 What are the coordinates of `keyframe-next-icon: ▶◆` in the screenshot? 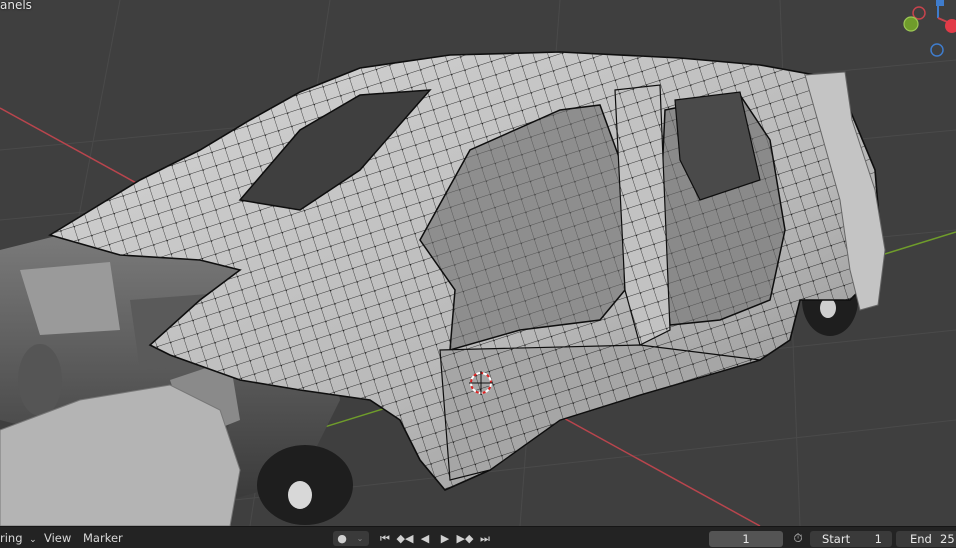 It's located at (465, 538).